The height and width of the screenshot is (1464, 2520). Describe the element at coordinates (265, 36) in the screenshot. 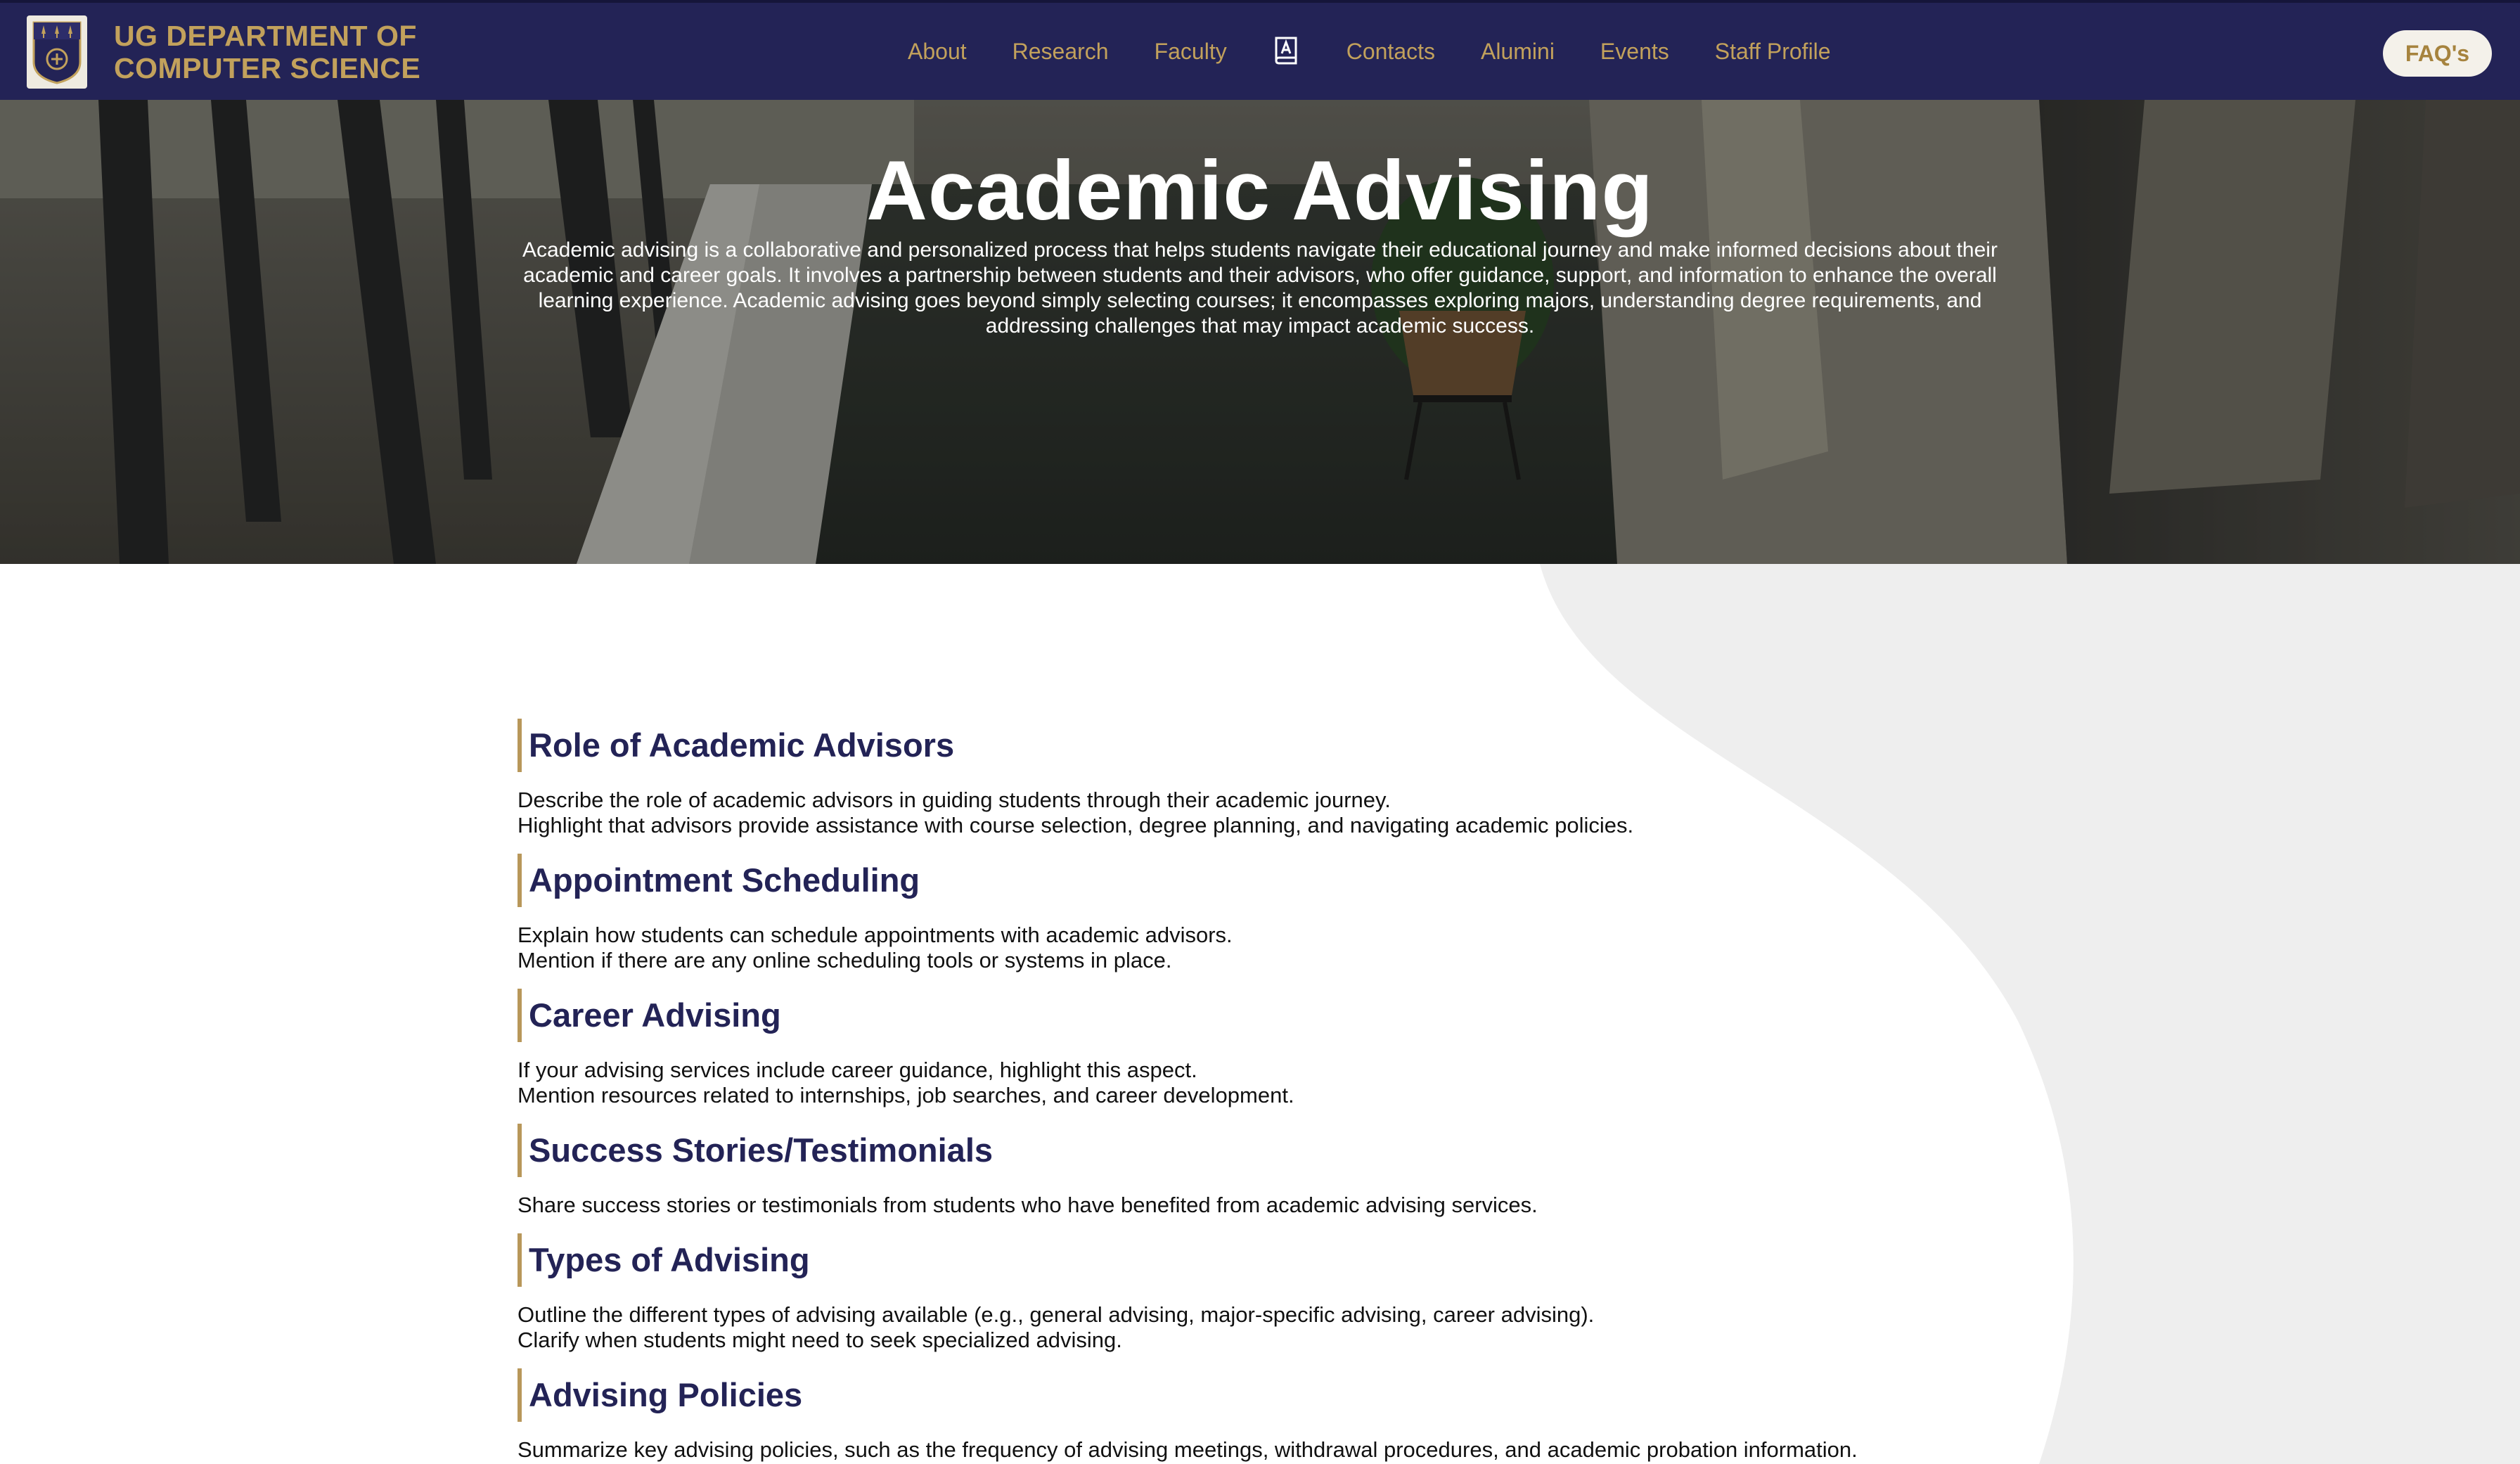

I see `brand-line-1: UG DEPARTMENT OF` at that location.